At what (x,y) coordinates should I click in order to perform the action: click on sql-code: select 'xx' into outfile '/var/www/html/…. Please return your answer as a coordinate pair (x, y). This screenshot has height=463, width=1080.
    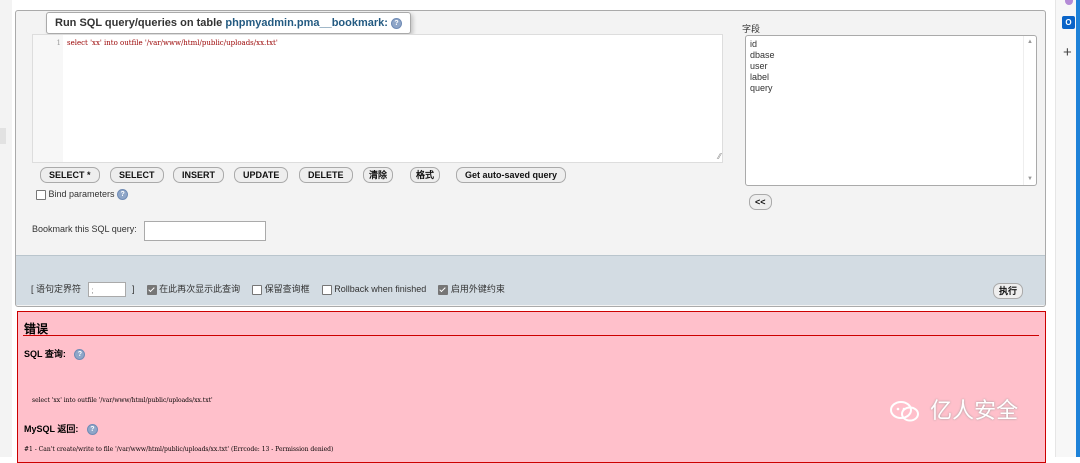
    Looking at the image, I should click on (172, 43).